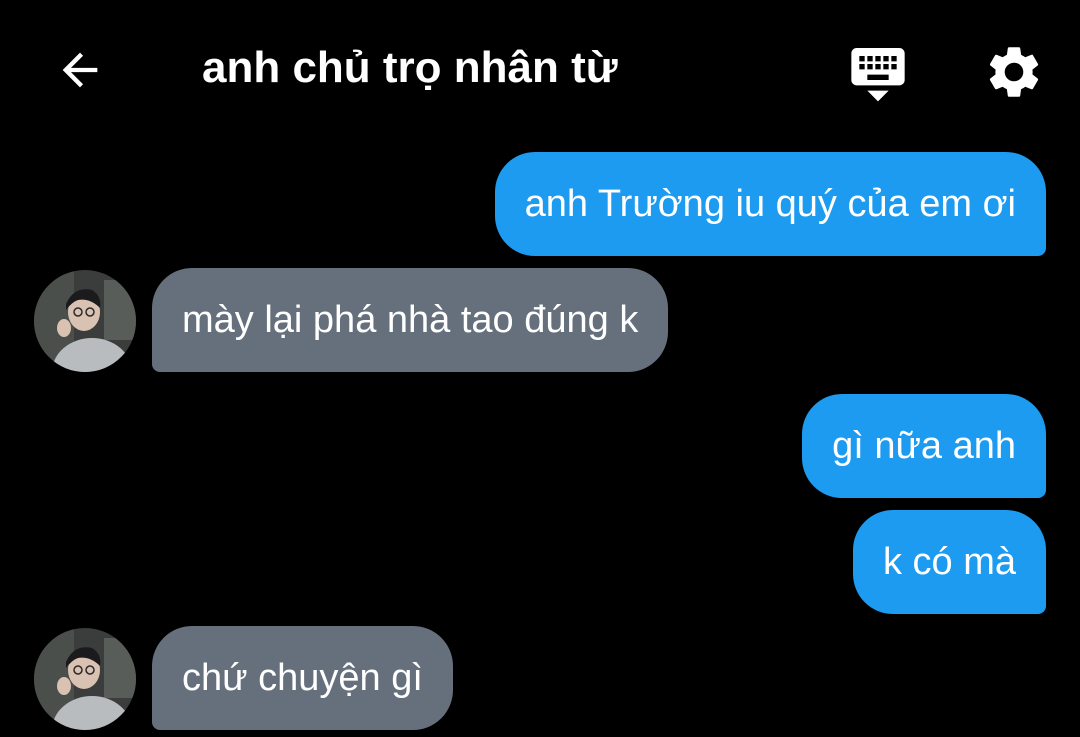 The image size is (1080, 737). Describe the element at coordinates (878, 75) in the screenshot. I see `keyboard-hide-icon` at that location.